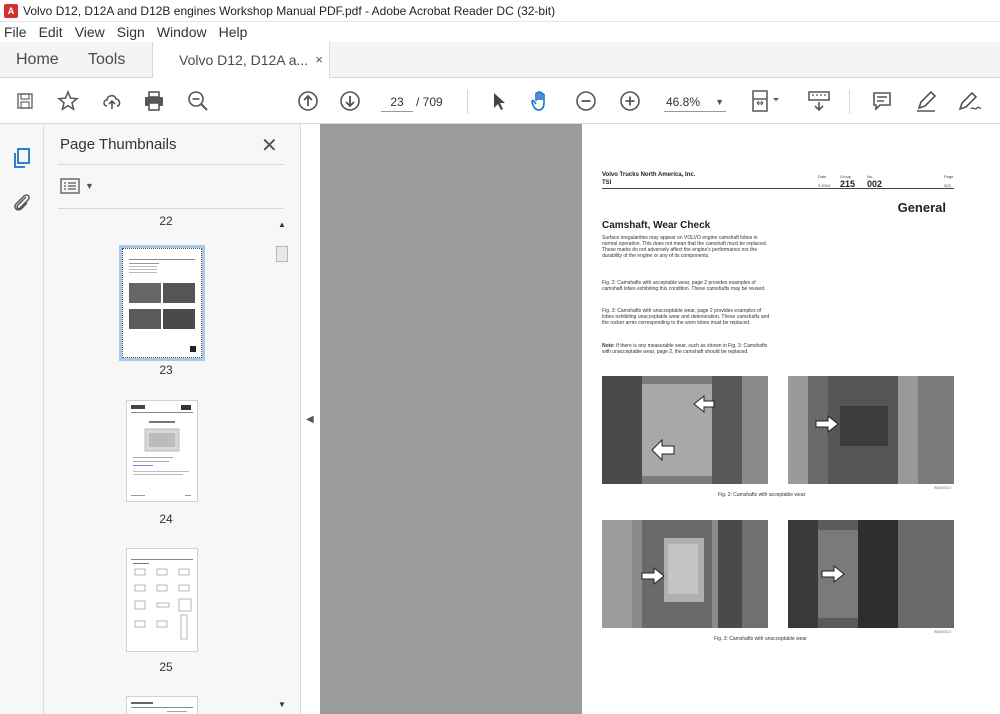  What do you see at coordinates (106, 60) in the screenshot?
I see `tab-tools: Tools` at bounding box center [106, 60].